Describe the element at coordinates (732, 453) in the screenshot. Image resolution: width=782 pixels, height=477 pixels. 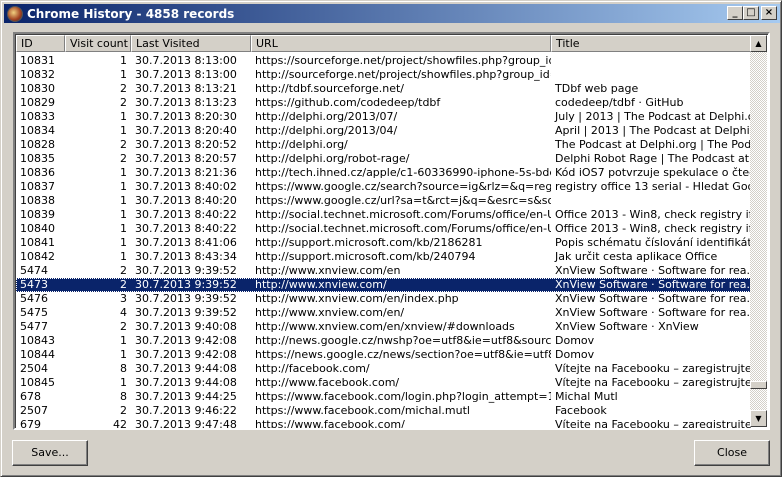
I see `close-button: Close` at that location.